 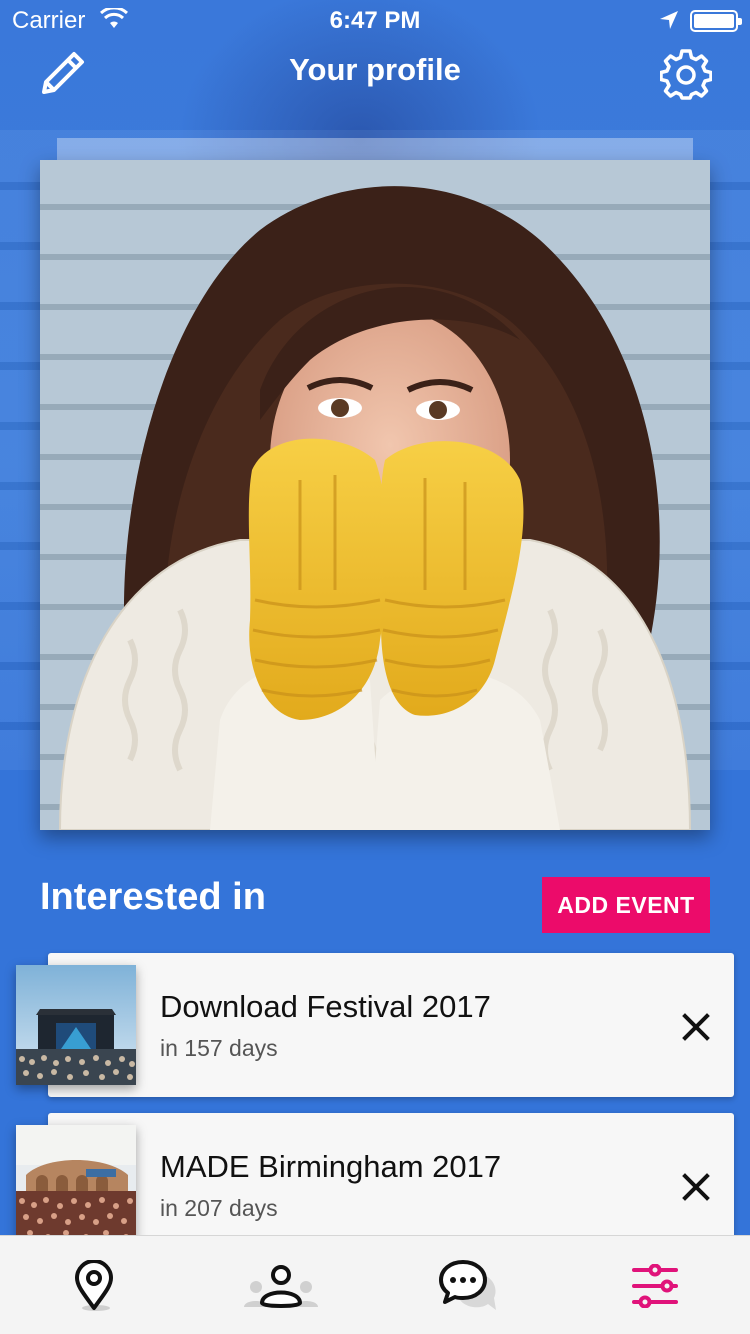 I want to click on tab-map, so click(x=93, y=1285).